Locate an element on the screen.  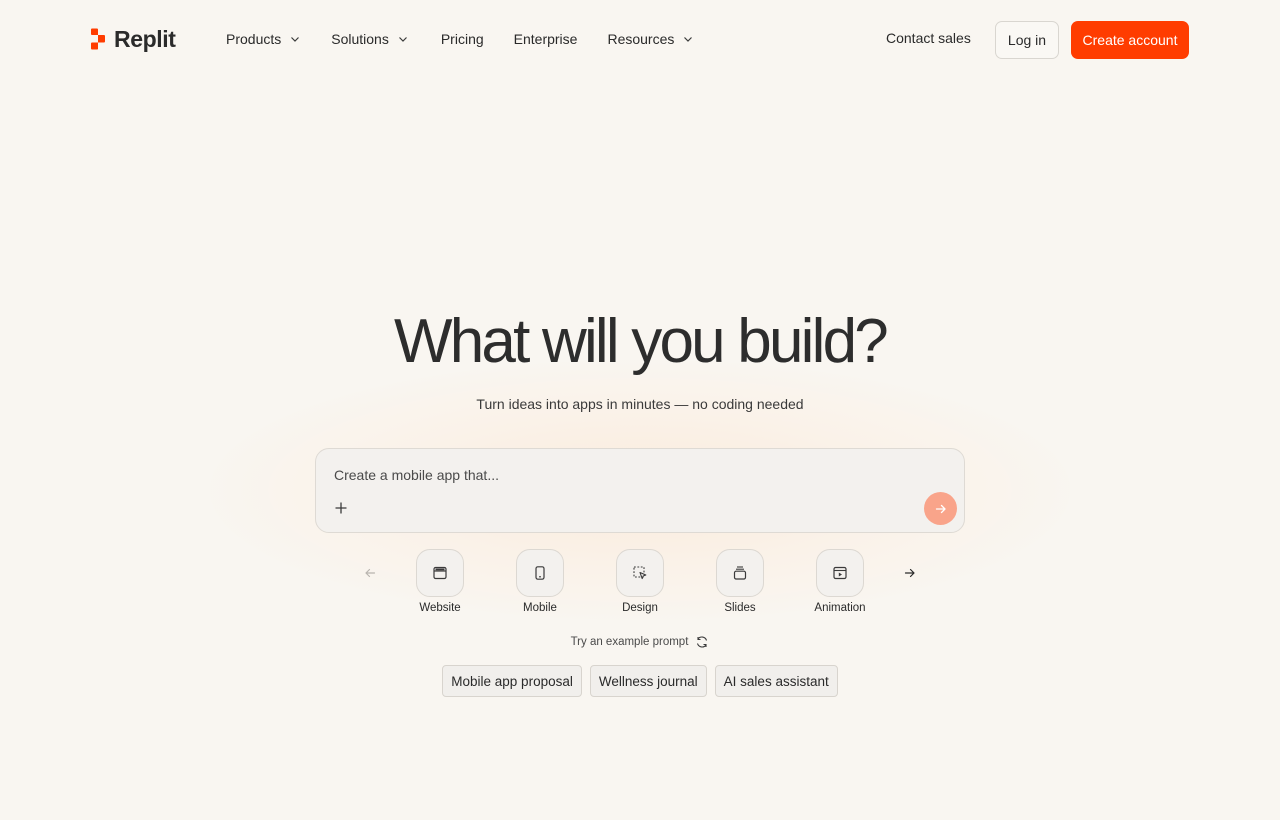
arrow-left-icon is located at coordinates (370, 573).